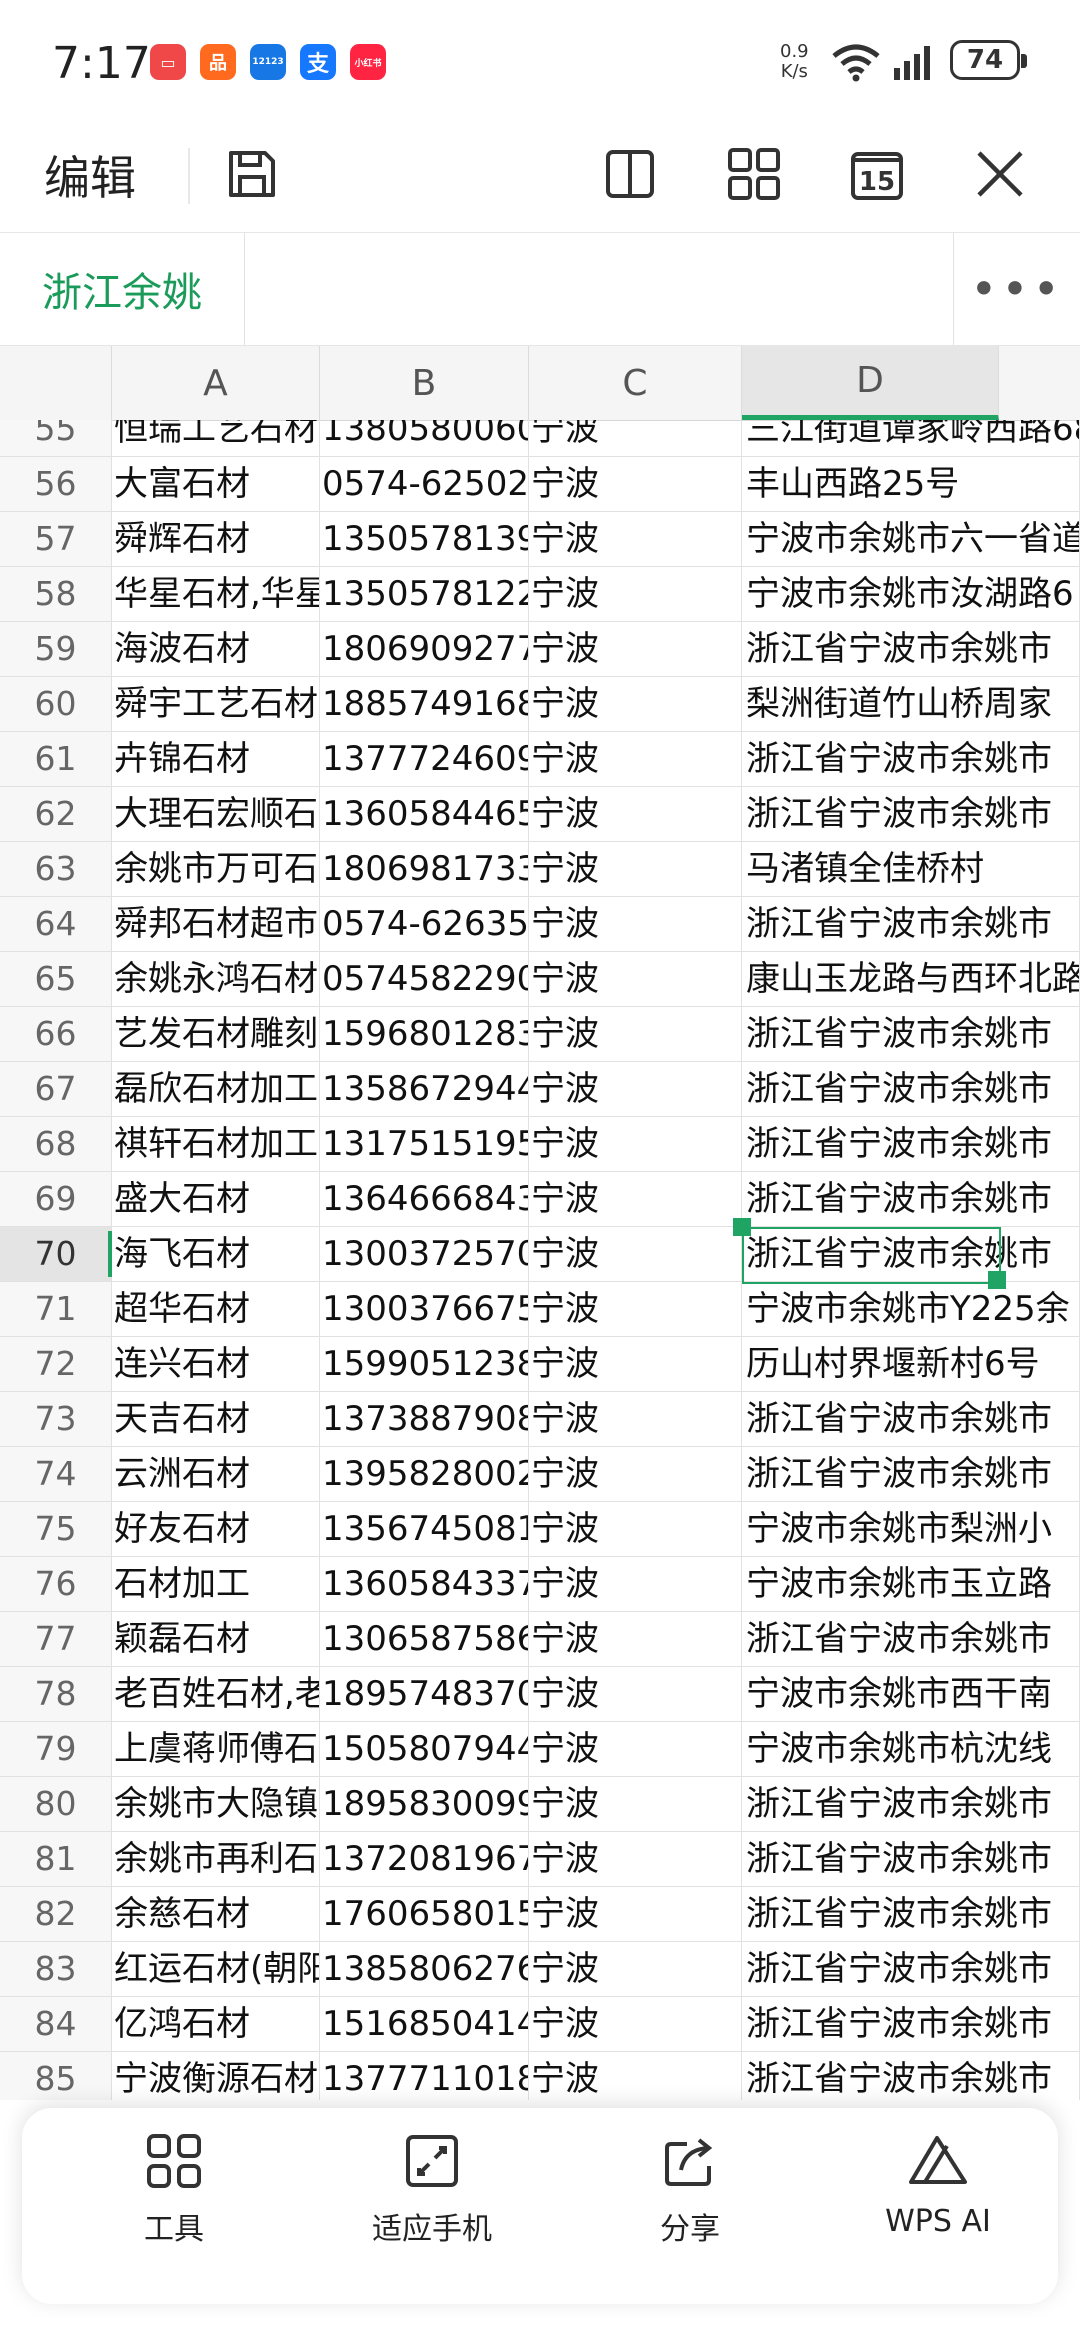 The image size is (1080, 2331). What do you see at coordinates (424, 1969) in the screenshot?
I see `cell-b: 13858062760` at bounding box center [424, 1969].